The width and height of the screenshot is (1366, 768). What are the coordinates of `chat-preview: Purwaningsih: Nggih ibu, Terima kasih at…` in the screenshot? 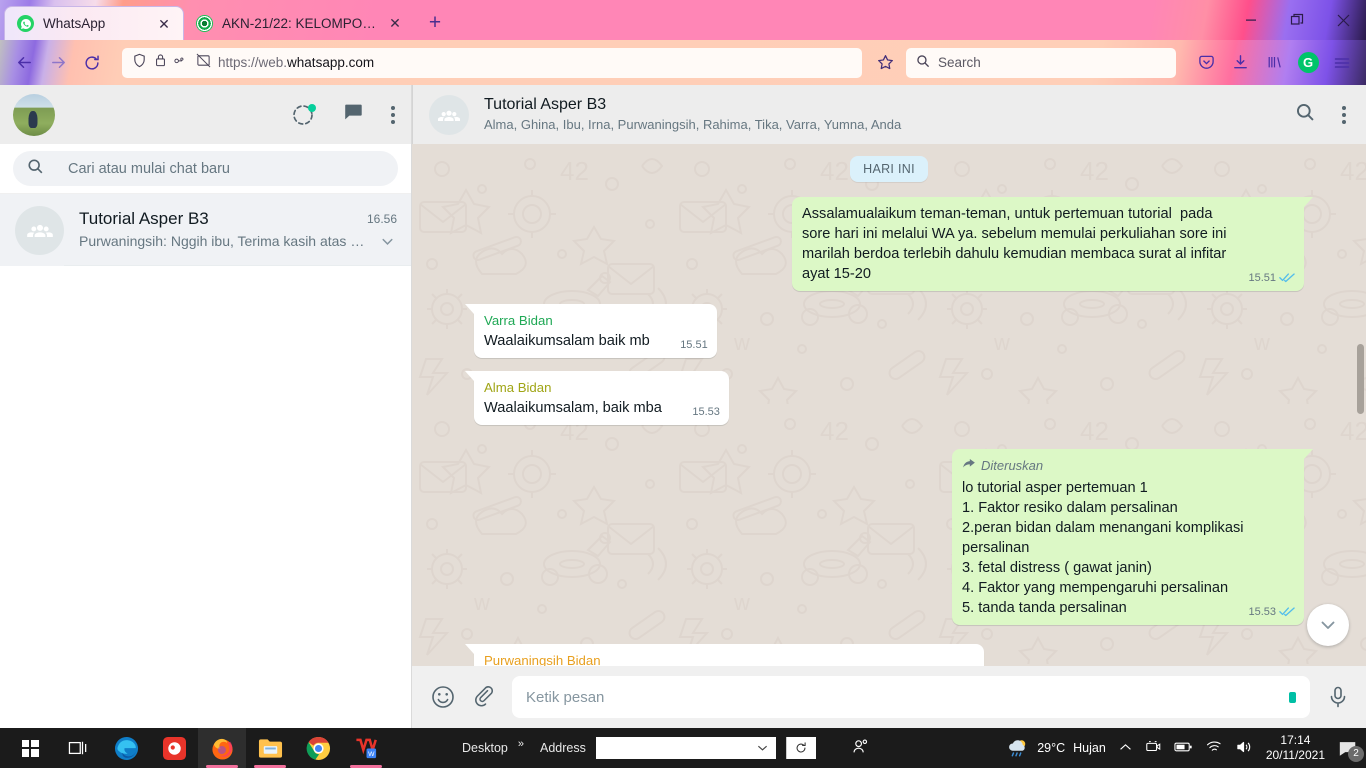 It's located at (225, 241).